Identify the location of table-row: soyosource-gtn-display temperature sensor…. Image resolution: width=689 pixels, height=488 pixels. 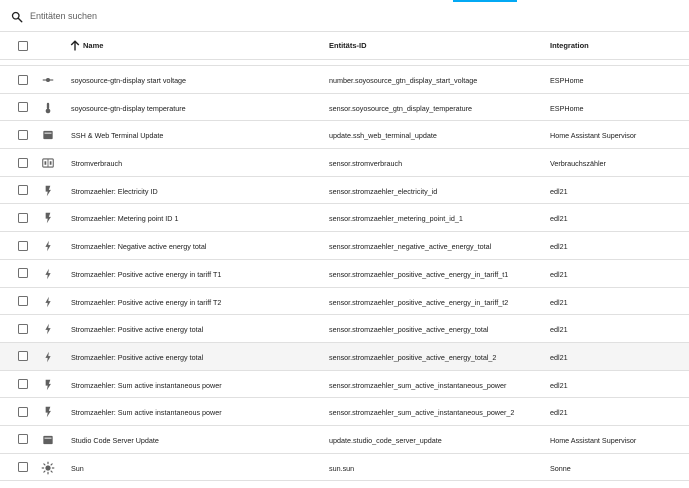
(344, 108).